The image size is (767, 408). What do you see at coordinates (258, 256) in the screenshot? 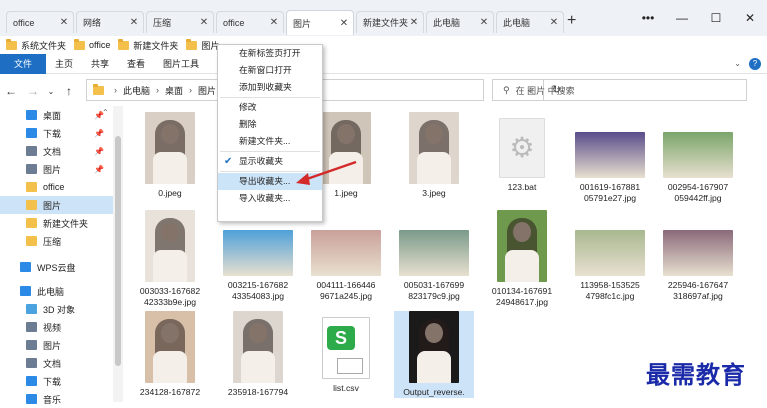
I see `file-item: 003215-167682 43354083.jpg` at bounding box center [258, 256].